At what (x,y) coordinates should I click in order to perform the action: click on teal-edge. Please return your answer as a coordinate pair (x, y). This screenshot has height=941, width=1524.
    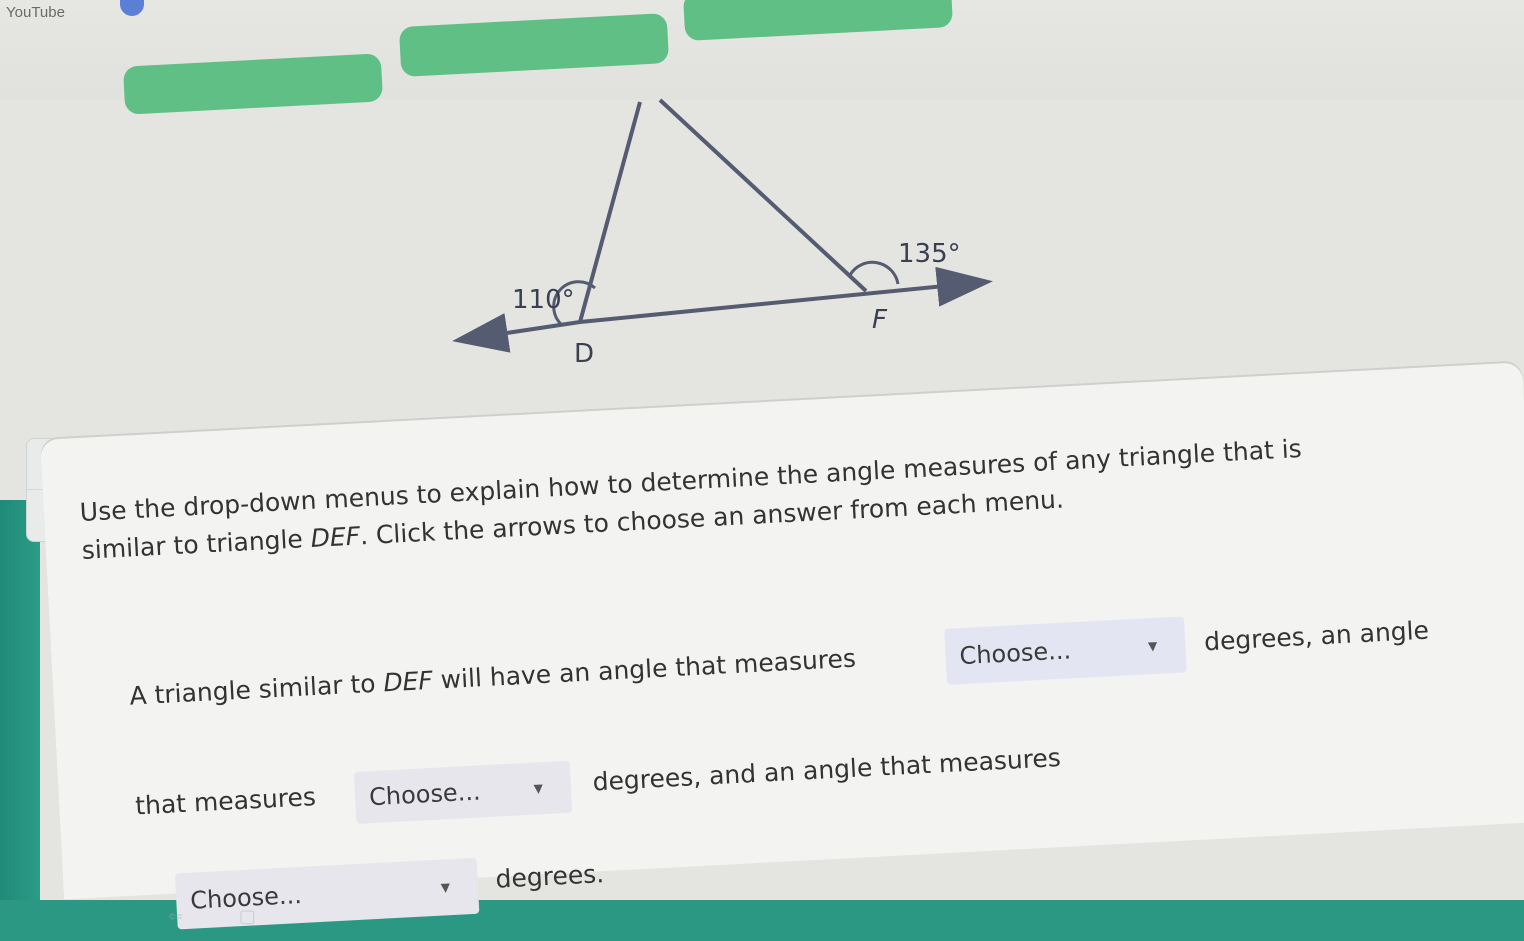
    Looking at the image, I should click on (20, 720).